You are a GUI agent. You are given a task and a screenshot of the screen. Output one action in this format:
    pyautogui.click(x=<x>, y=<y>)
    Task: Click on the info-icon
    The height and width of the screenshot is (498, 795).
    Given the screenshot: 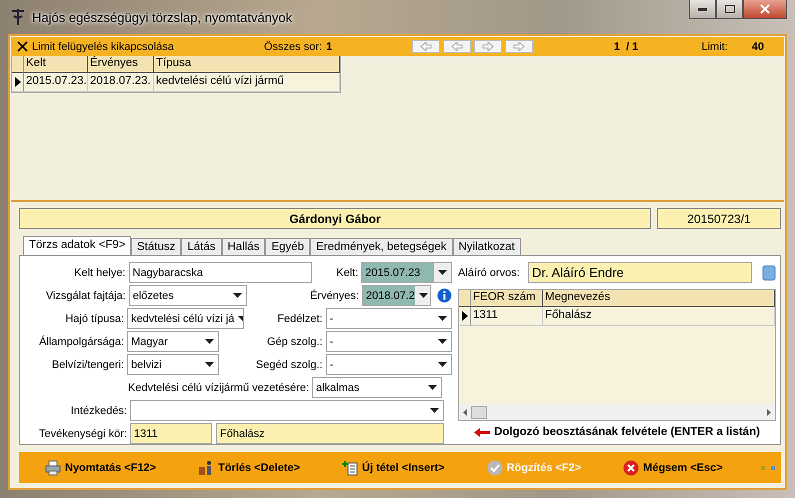 What is the action you would take?
    pyautogui.click(x=444, y=295)
    